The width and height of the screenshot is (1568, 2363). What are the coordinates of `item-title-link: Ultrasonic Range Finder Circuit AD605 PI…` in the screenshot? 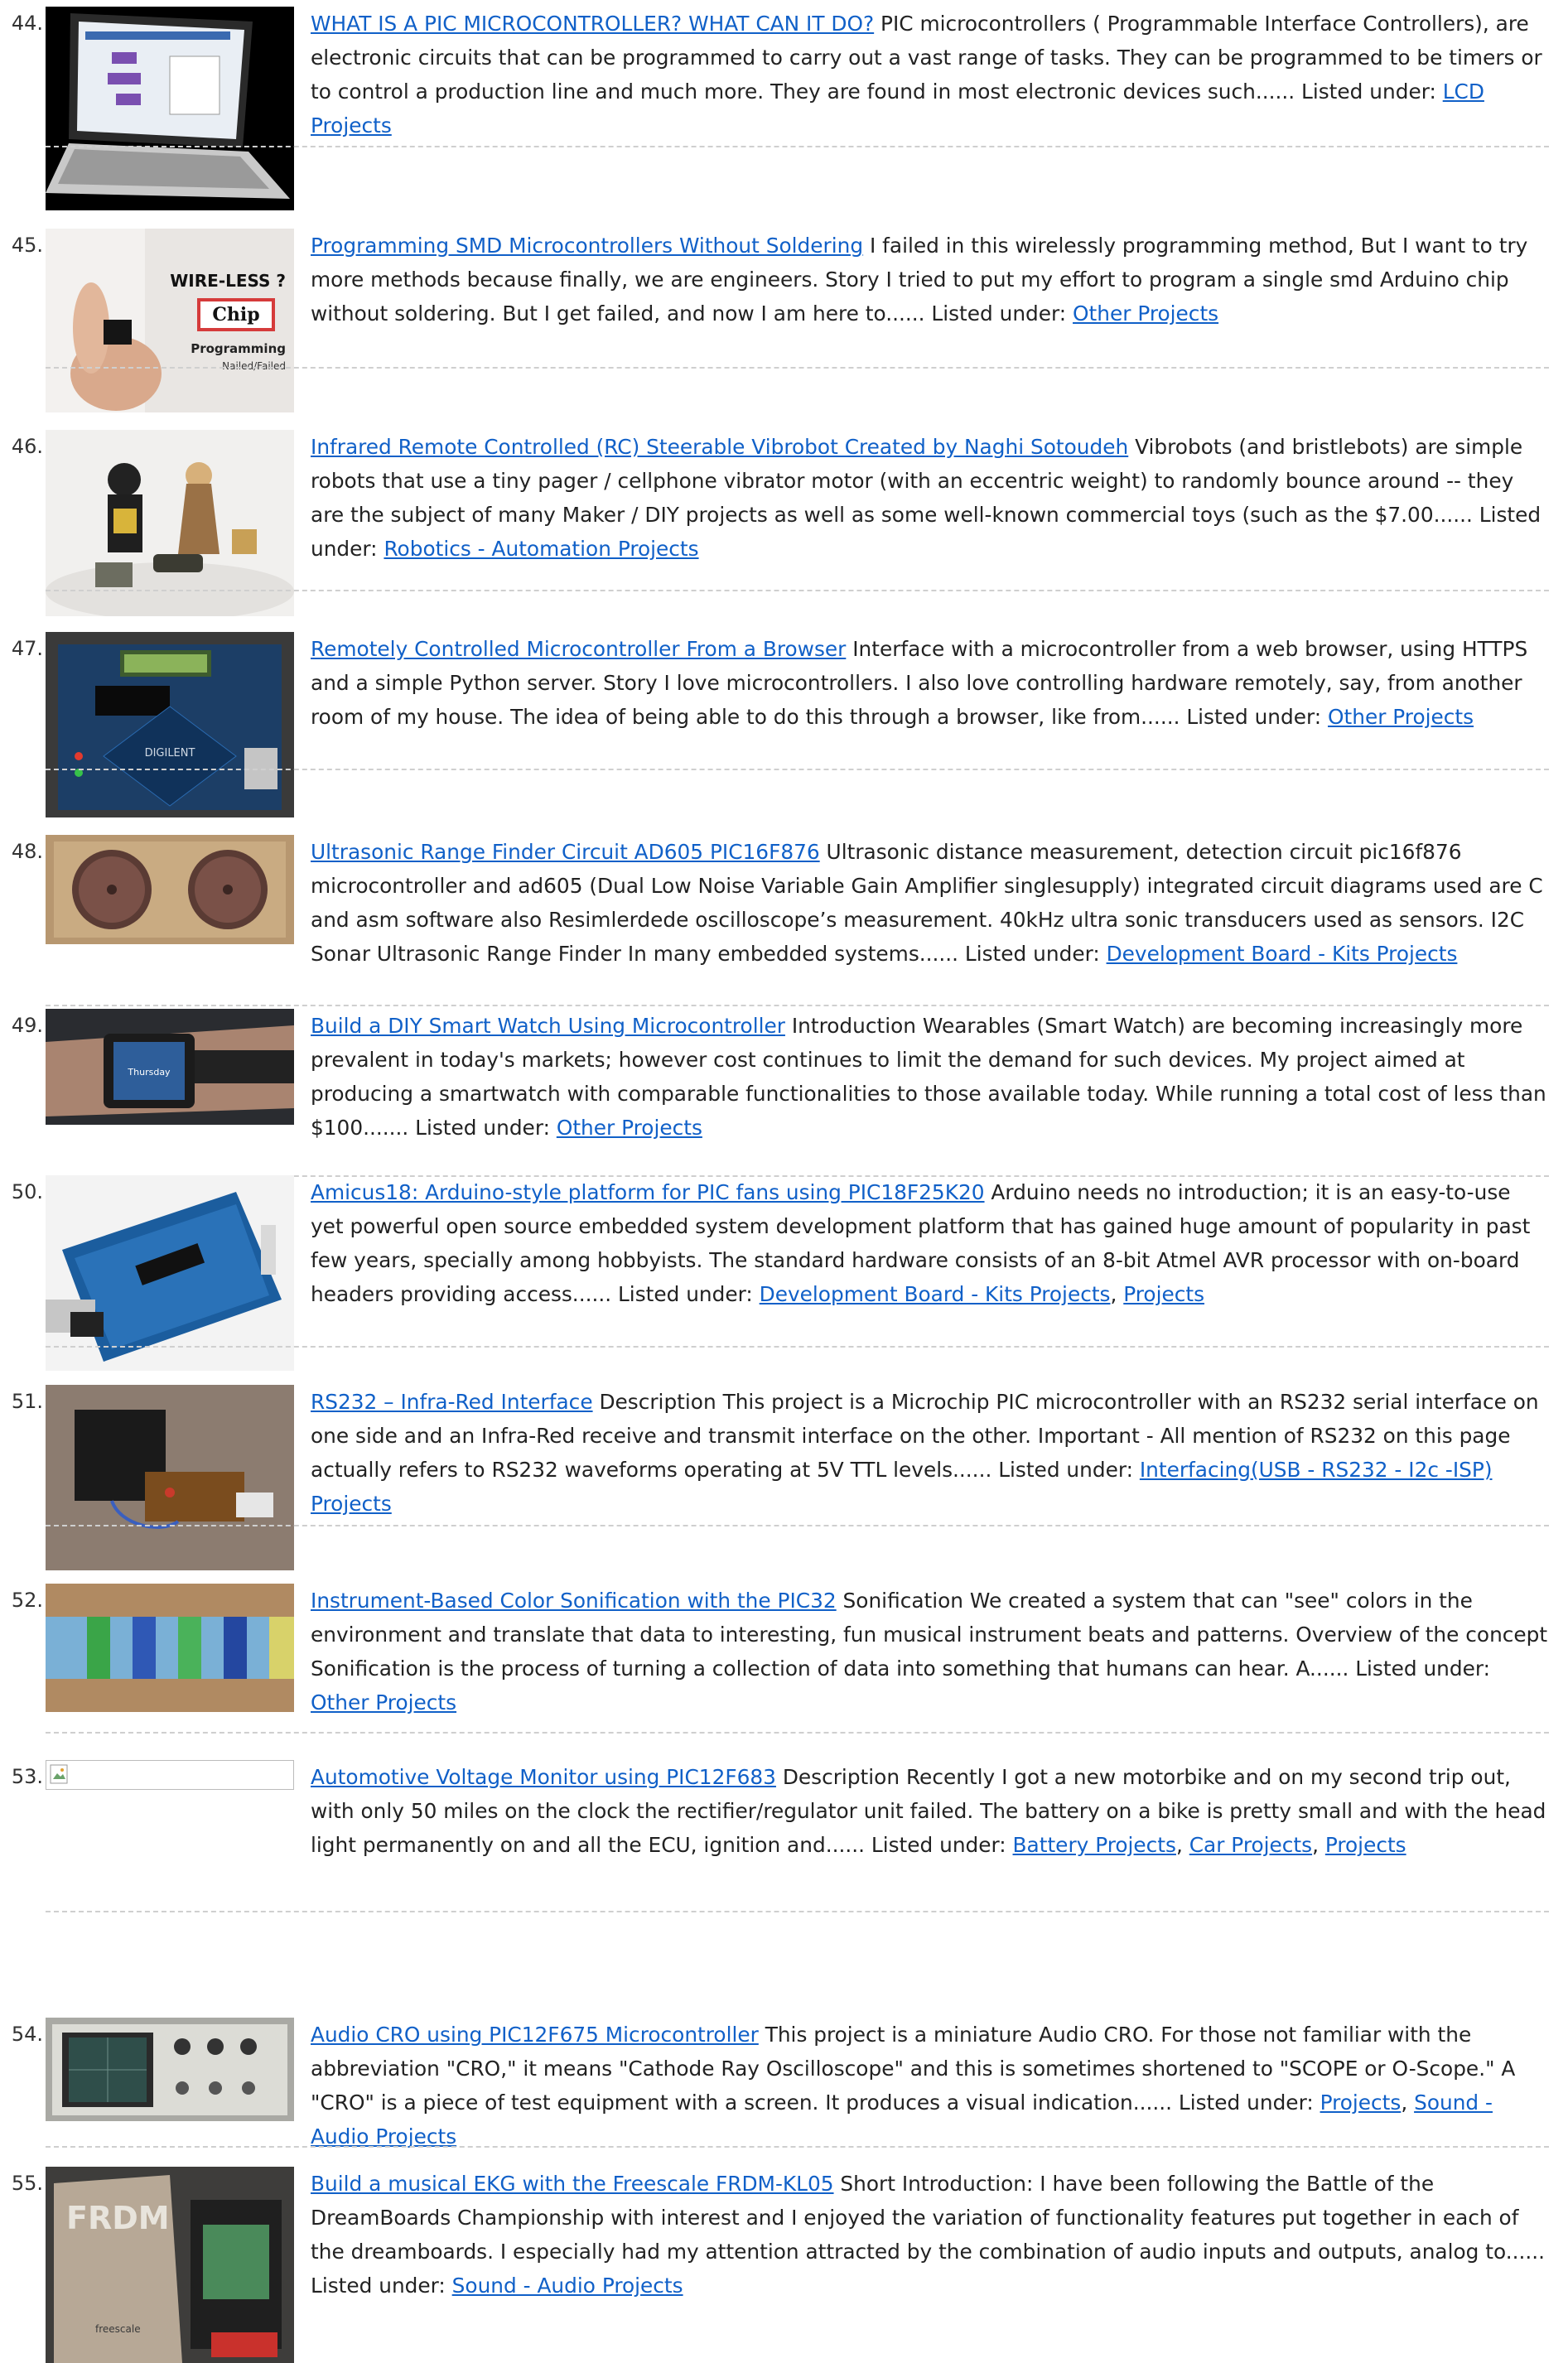 It's located at (565, 852).